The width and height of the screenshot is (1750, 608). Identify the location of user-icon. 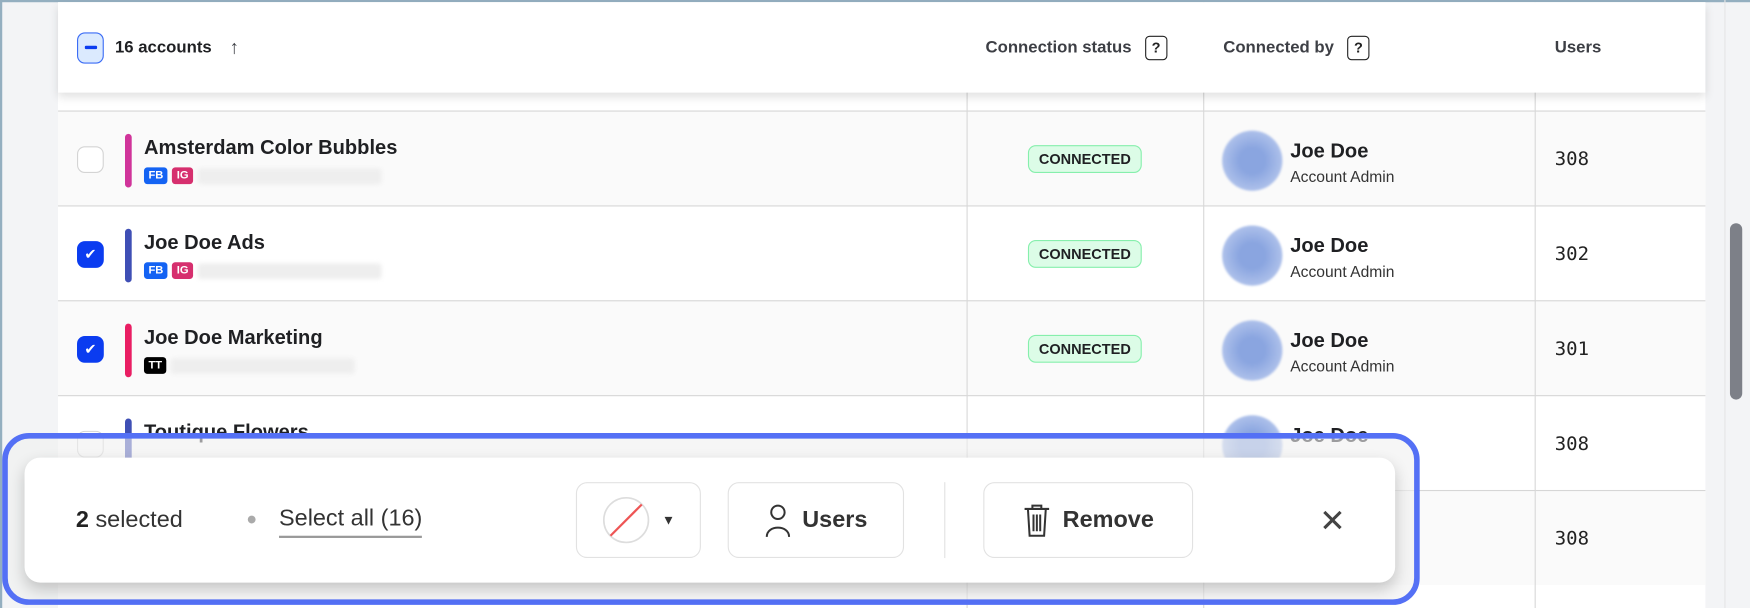
(777, 521).